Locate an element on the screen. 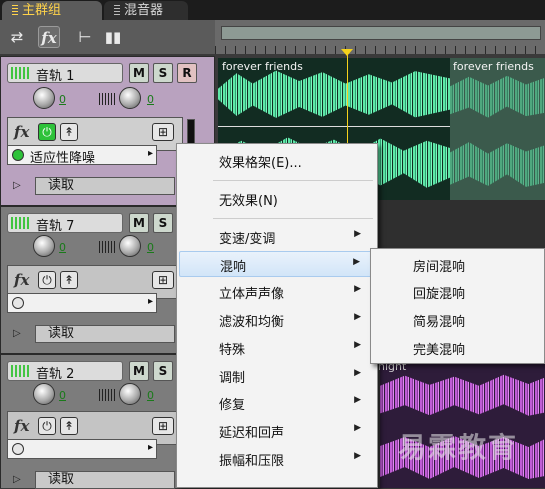 Image resolution: width=545 pixels, height=489 pixels. submenu-item-simple-reverb: 简易混响 is located at coordinates (458, 320).